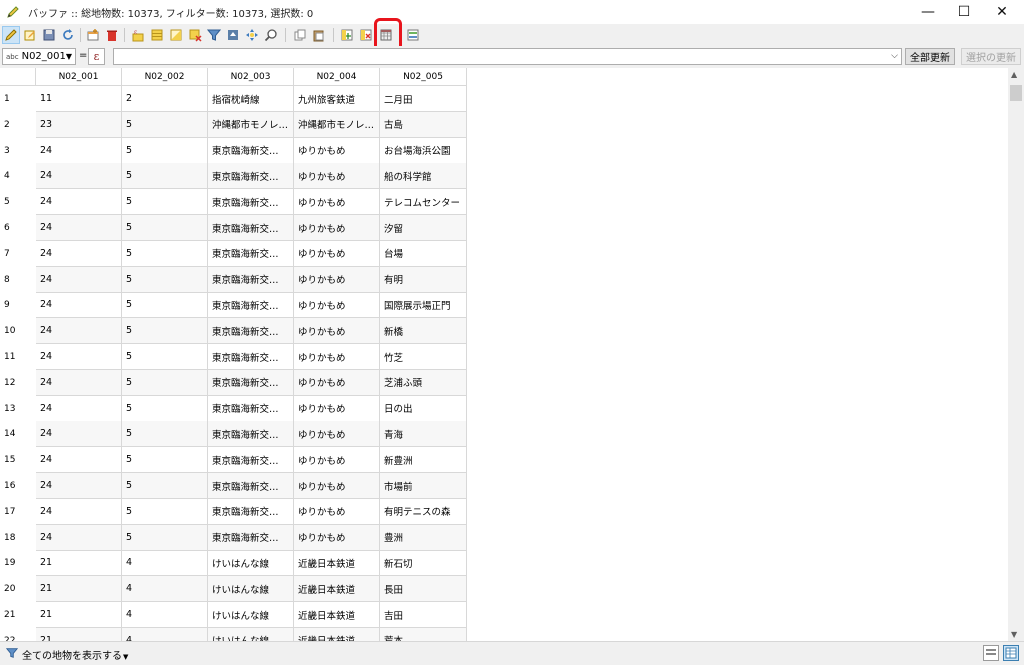  What do you see at coordinates (423, 511) in the screenshot?
I see `table-cell: 有明テニスの森` at bounding box center [423, 511].